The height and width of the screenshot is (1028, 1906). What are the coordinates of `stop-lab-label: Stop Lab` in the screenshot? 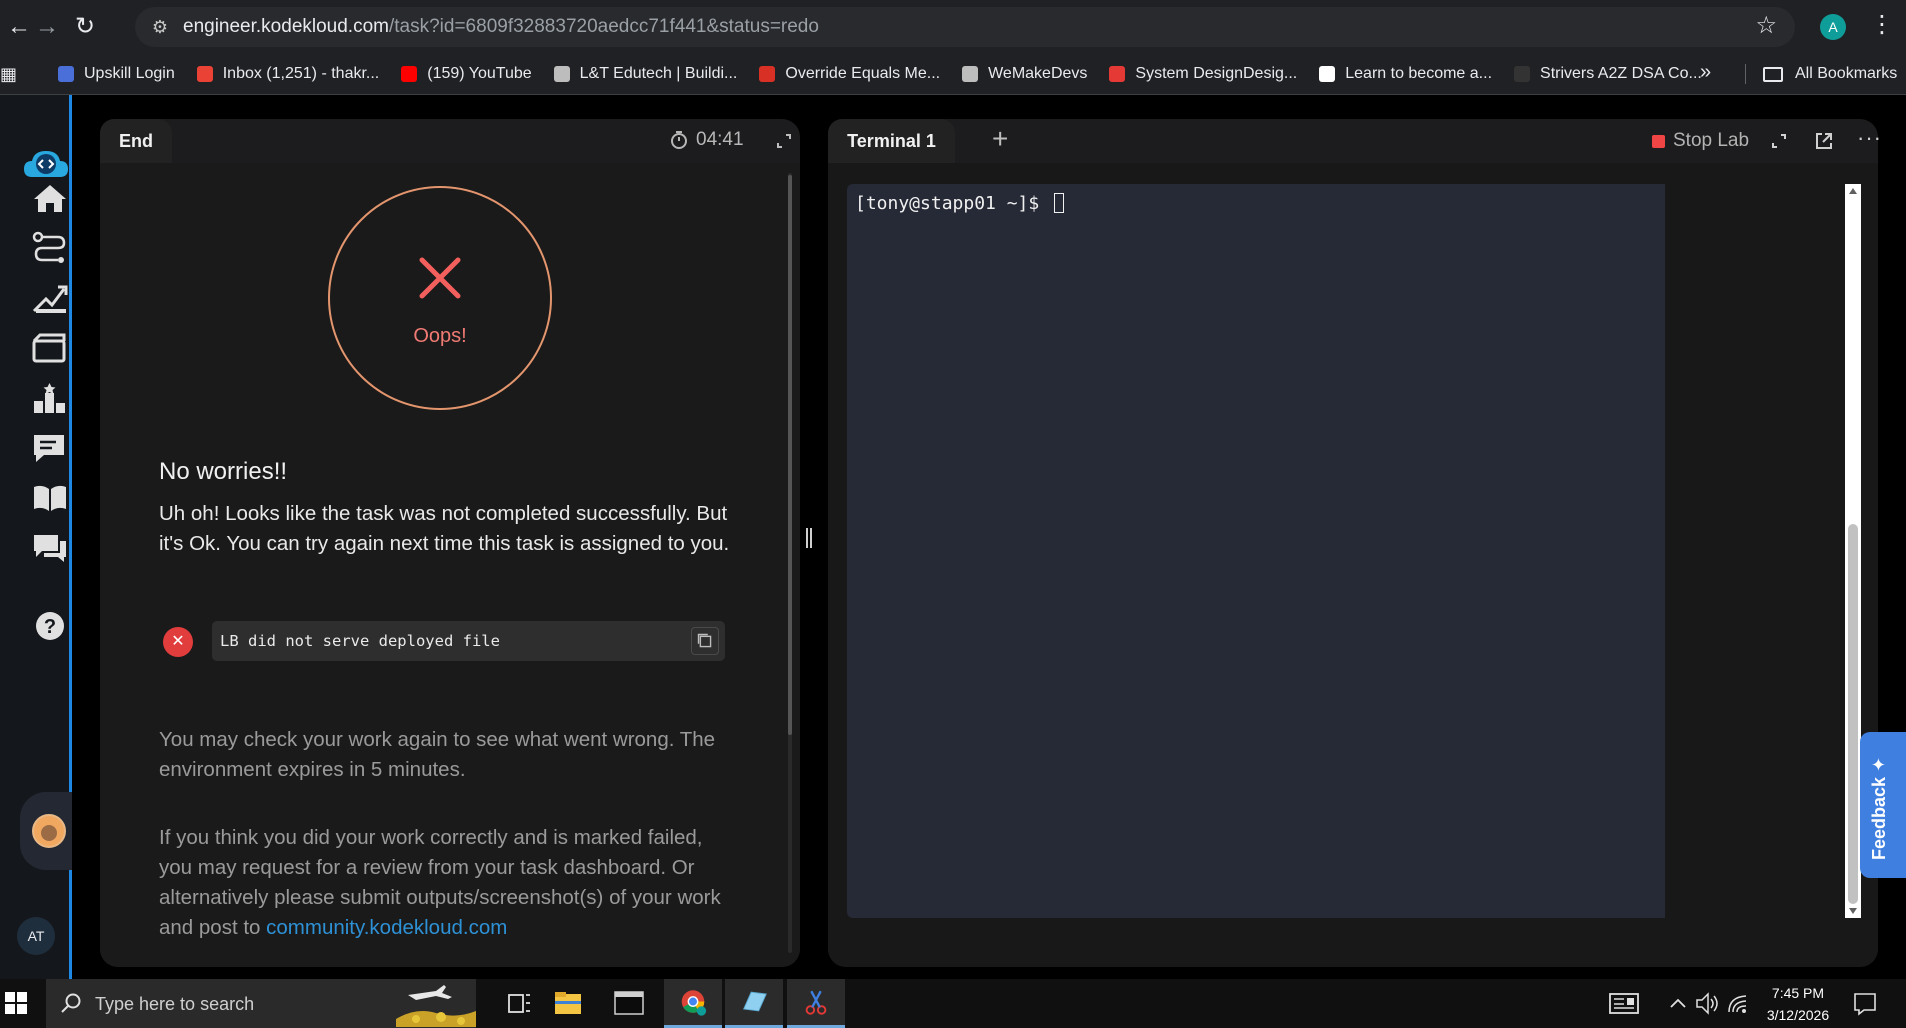 It's located at (1711, 140).